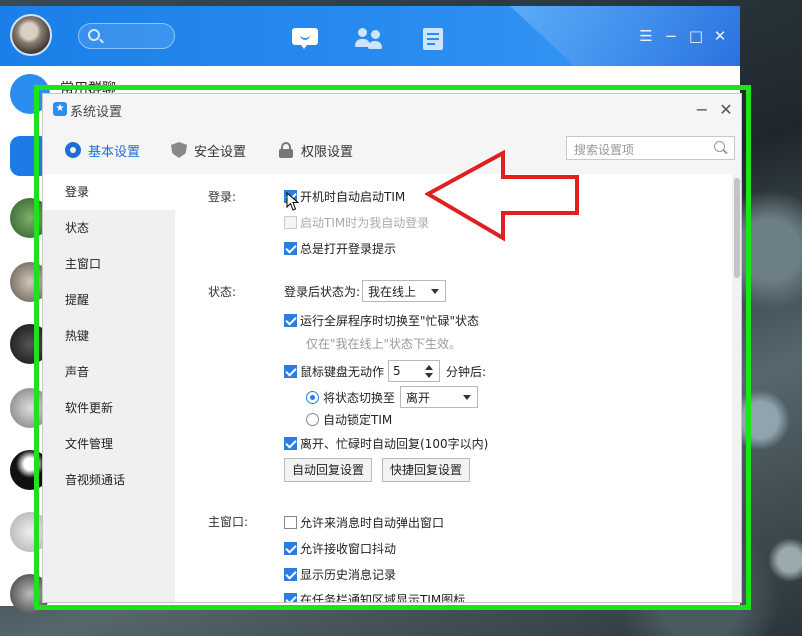  I want to click on contacts-tab-icon, so click(369, 39).